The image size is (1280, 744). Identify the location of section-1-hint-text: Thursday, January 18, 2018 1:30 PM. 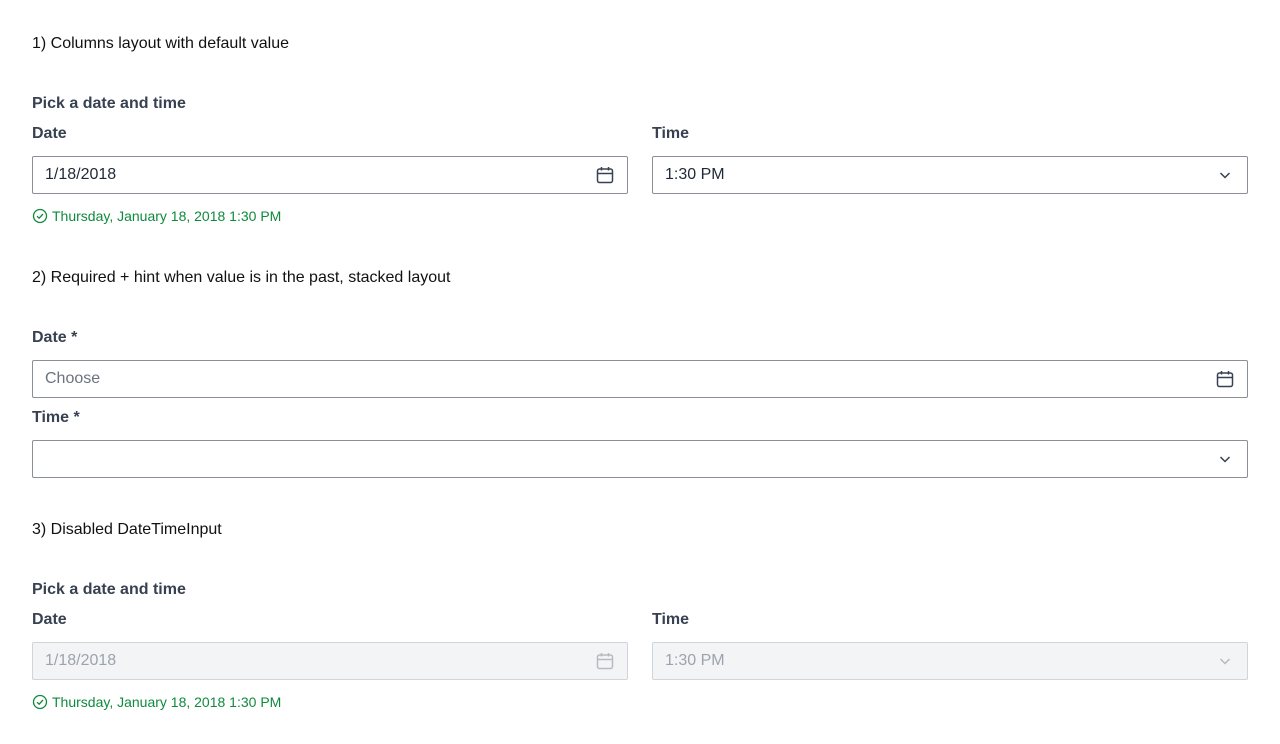
(167, 216).